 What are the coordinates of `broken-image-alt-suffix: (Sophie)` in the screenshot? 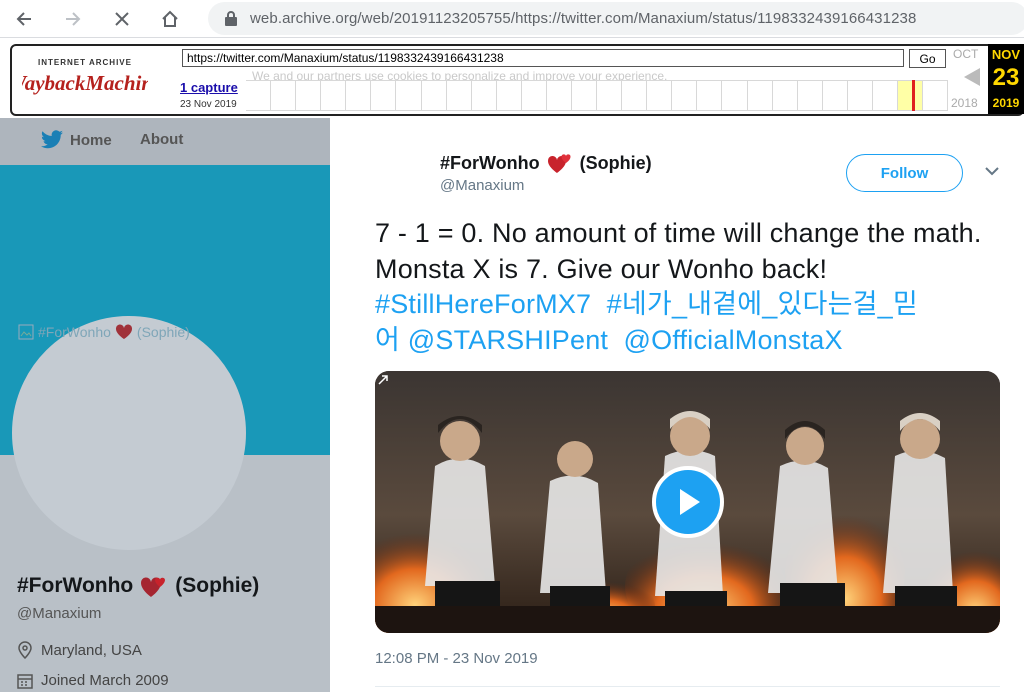 It's located at (163, 332).